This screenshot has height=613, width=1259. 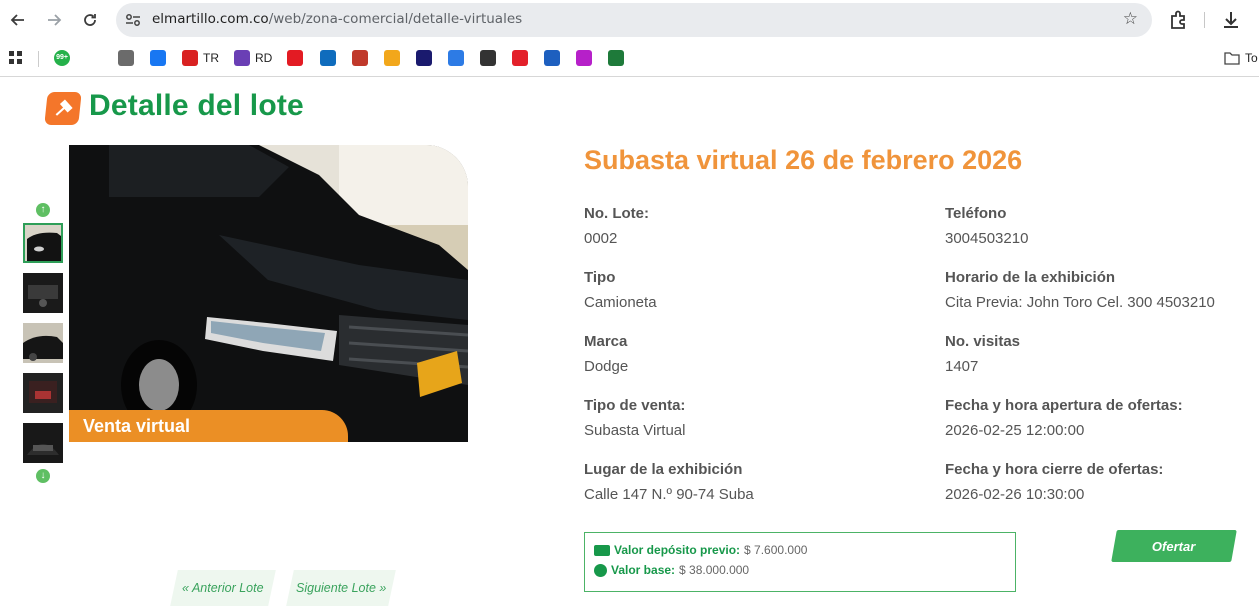 What do you see at coordinates (43, 476) in the screenshot?
I see `thumb-scroll-down-icon: ↓` at bounding box center [43, 476].